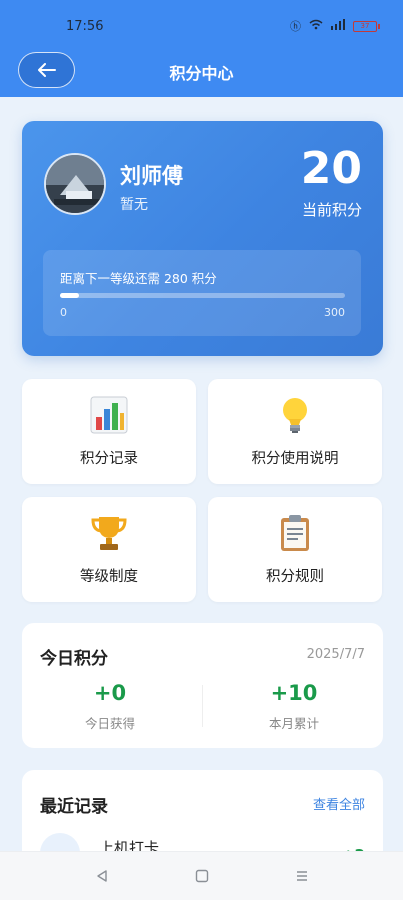 The image size is (403, 900). What do you see at coordinates (293, 723) in the screenshot?
I see `month-total-label: 本月累计` at bounding box center [293, 723].